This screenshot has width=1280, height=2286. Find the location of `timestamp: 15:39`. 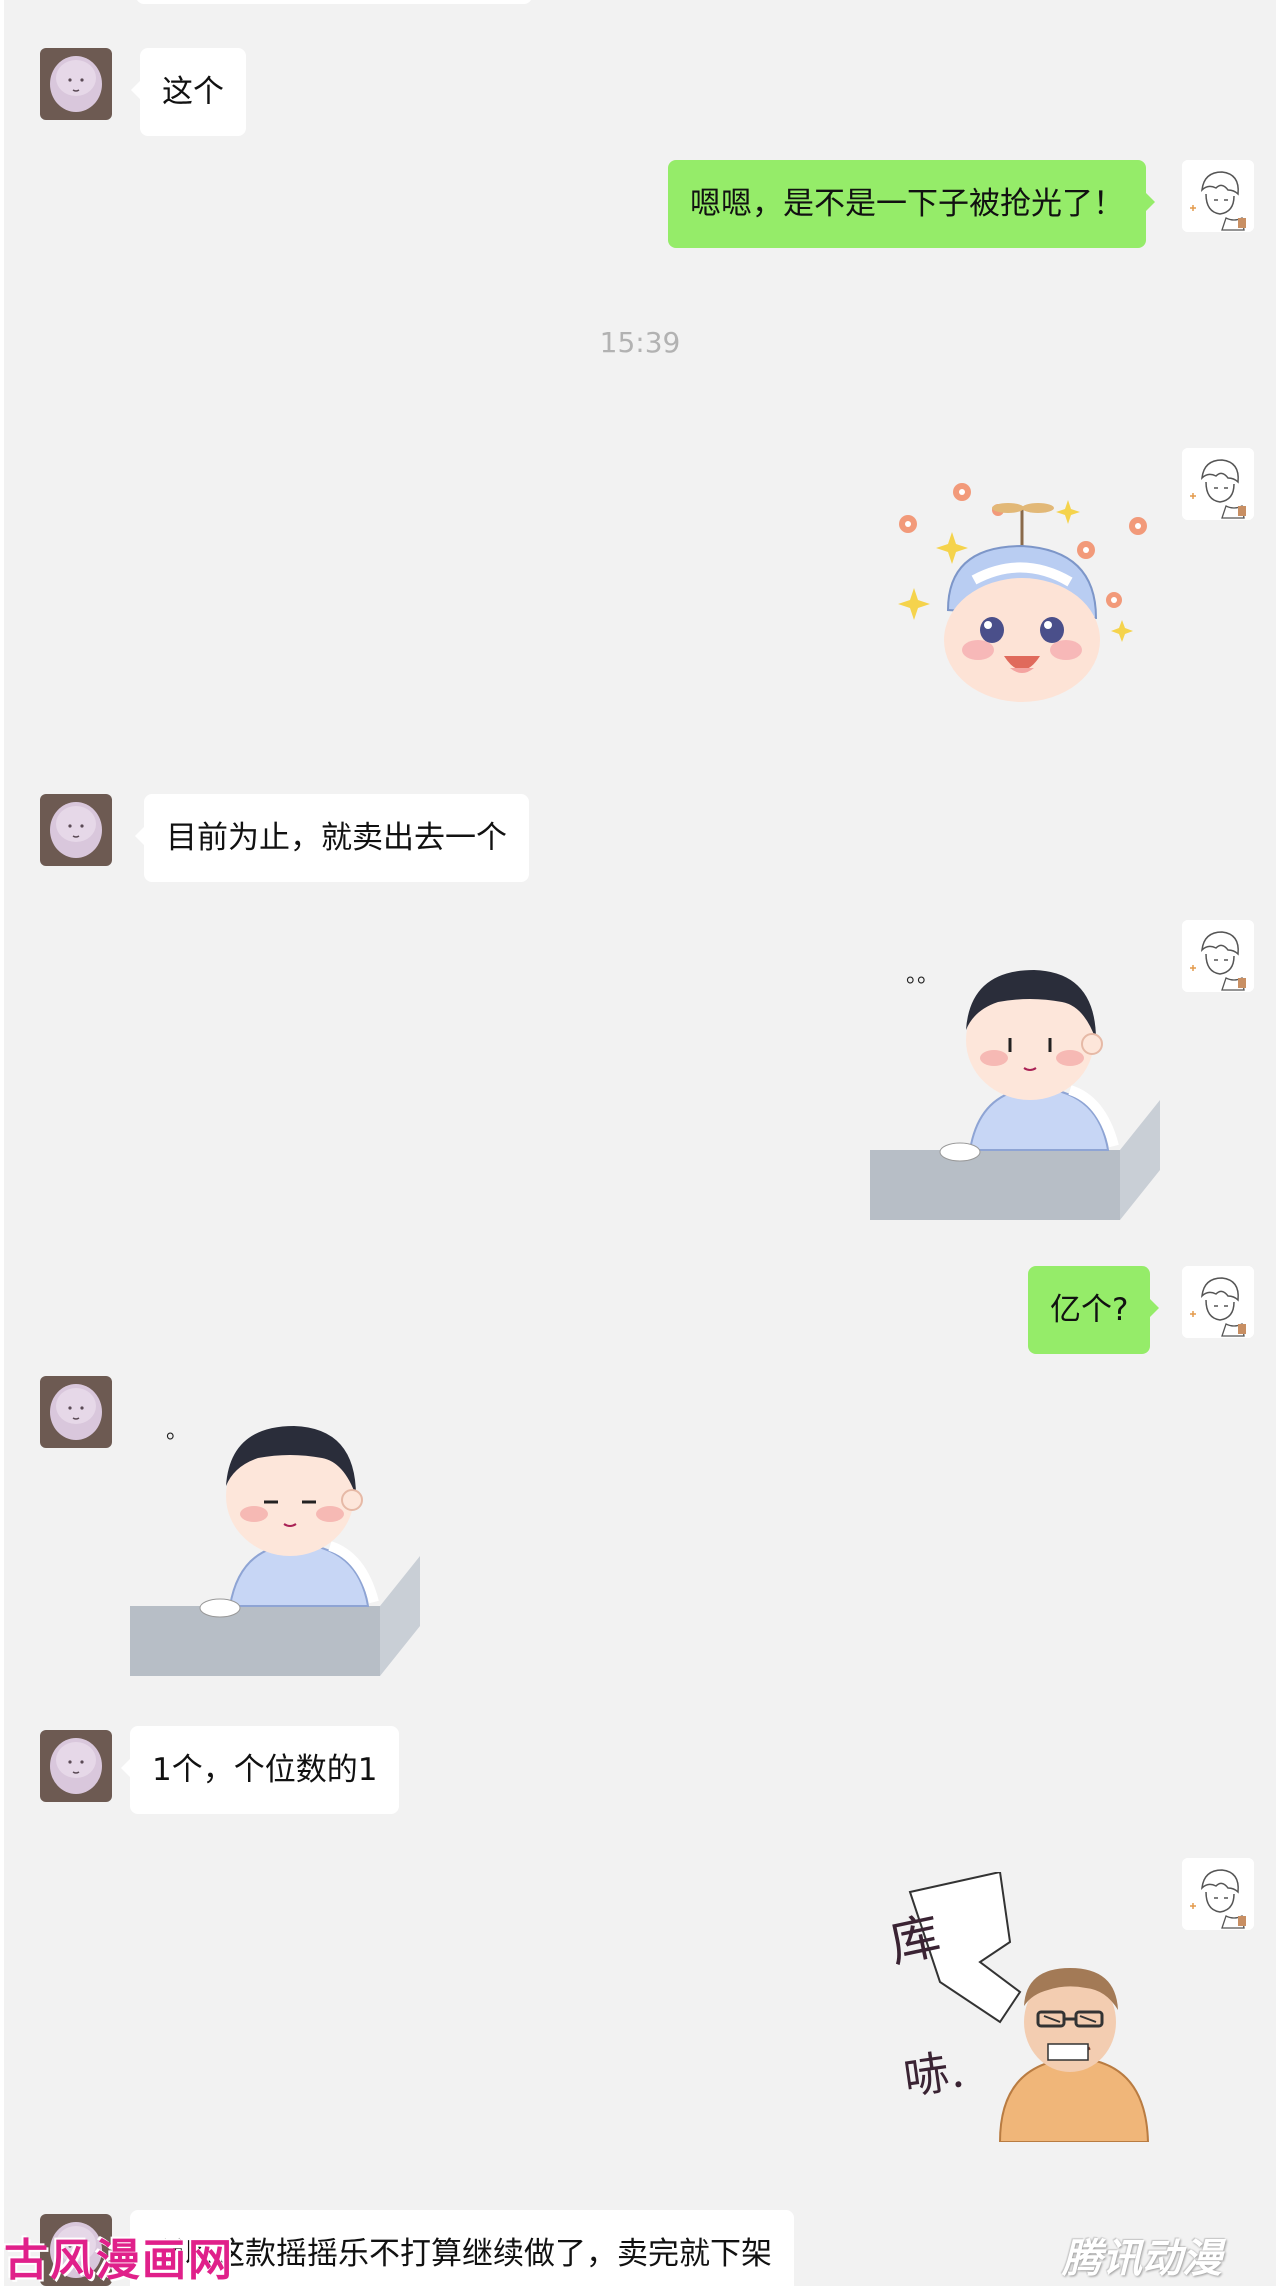

timestamp: 15:39 is located at coordinates (640, 342).